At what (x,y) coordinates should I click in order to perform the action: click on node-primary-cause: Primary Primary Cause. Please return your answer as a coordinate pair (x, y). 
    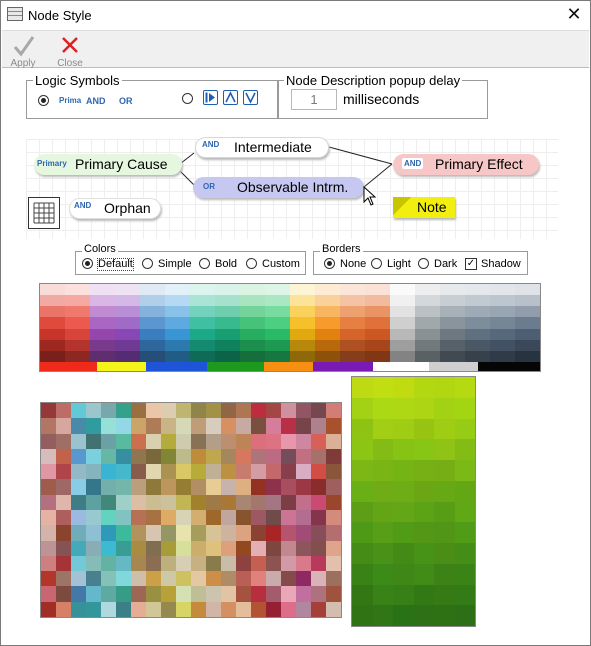
    Looking at the image, I should click on (108, 164).